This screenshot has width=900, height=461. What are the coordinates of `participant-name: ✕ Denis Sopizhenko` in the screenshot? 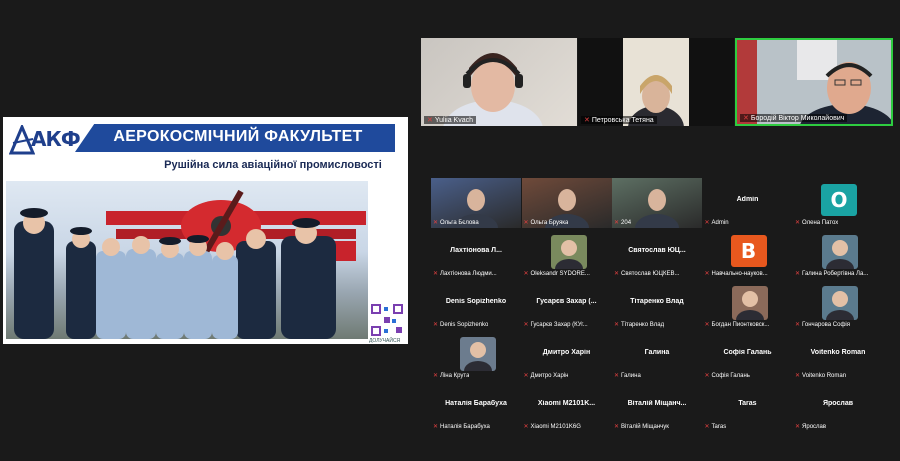 It's located at (461, 325).